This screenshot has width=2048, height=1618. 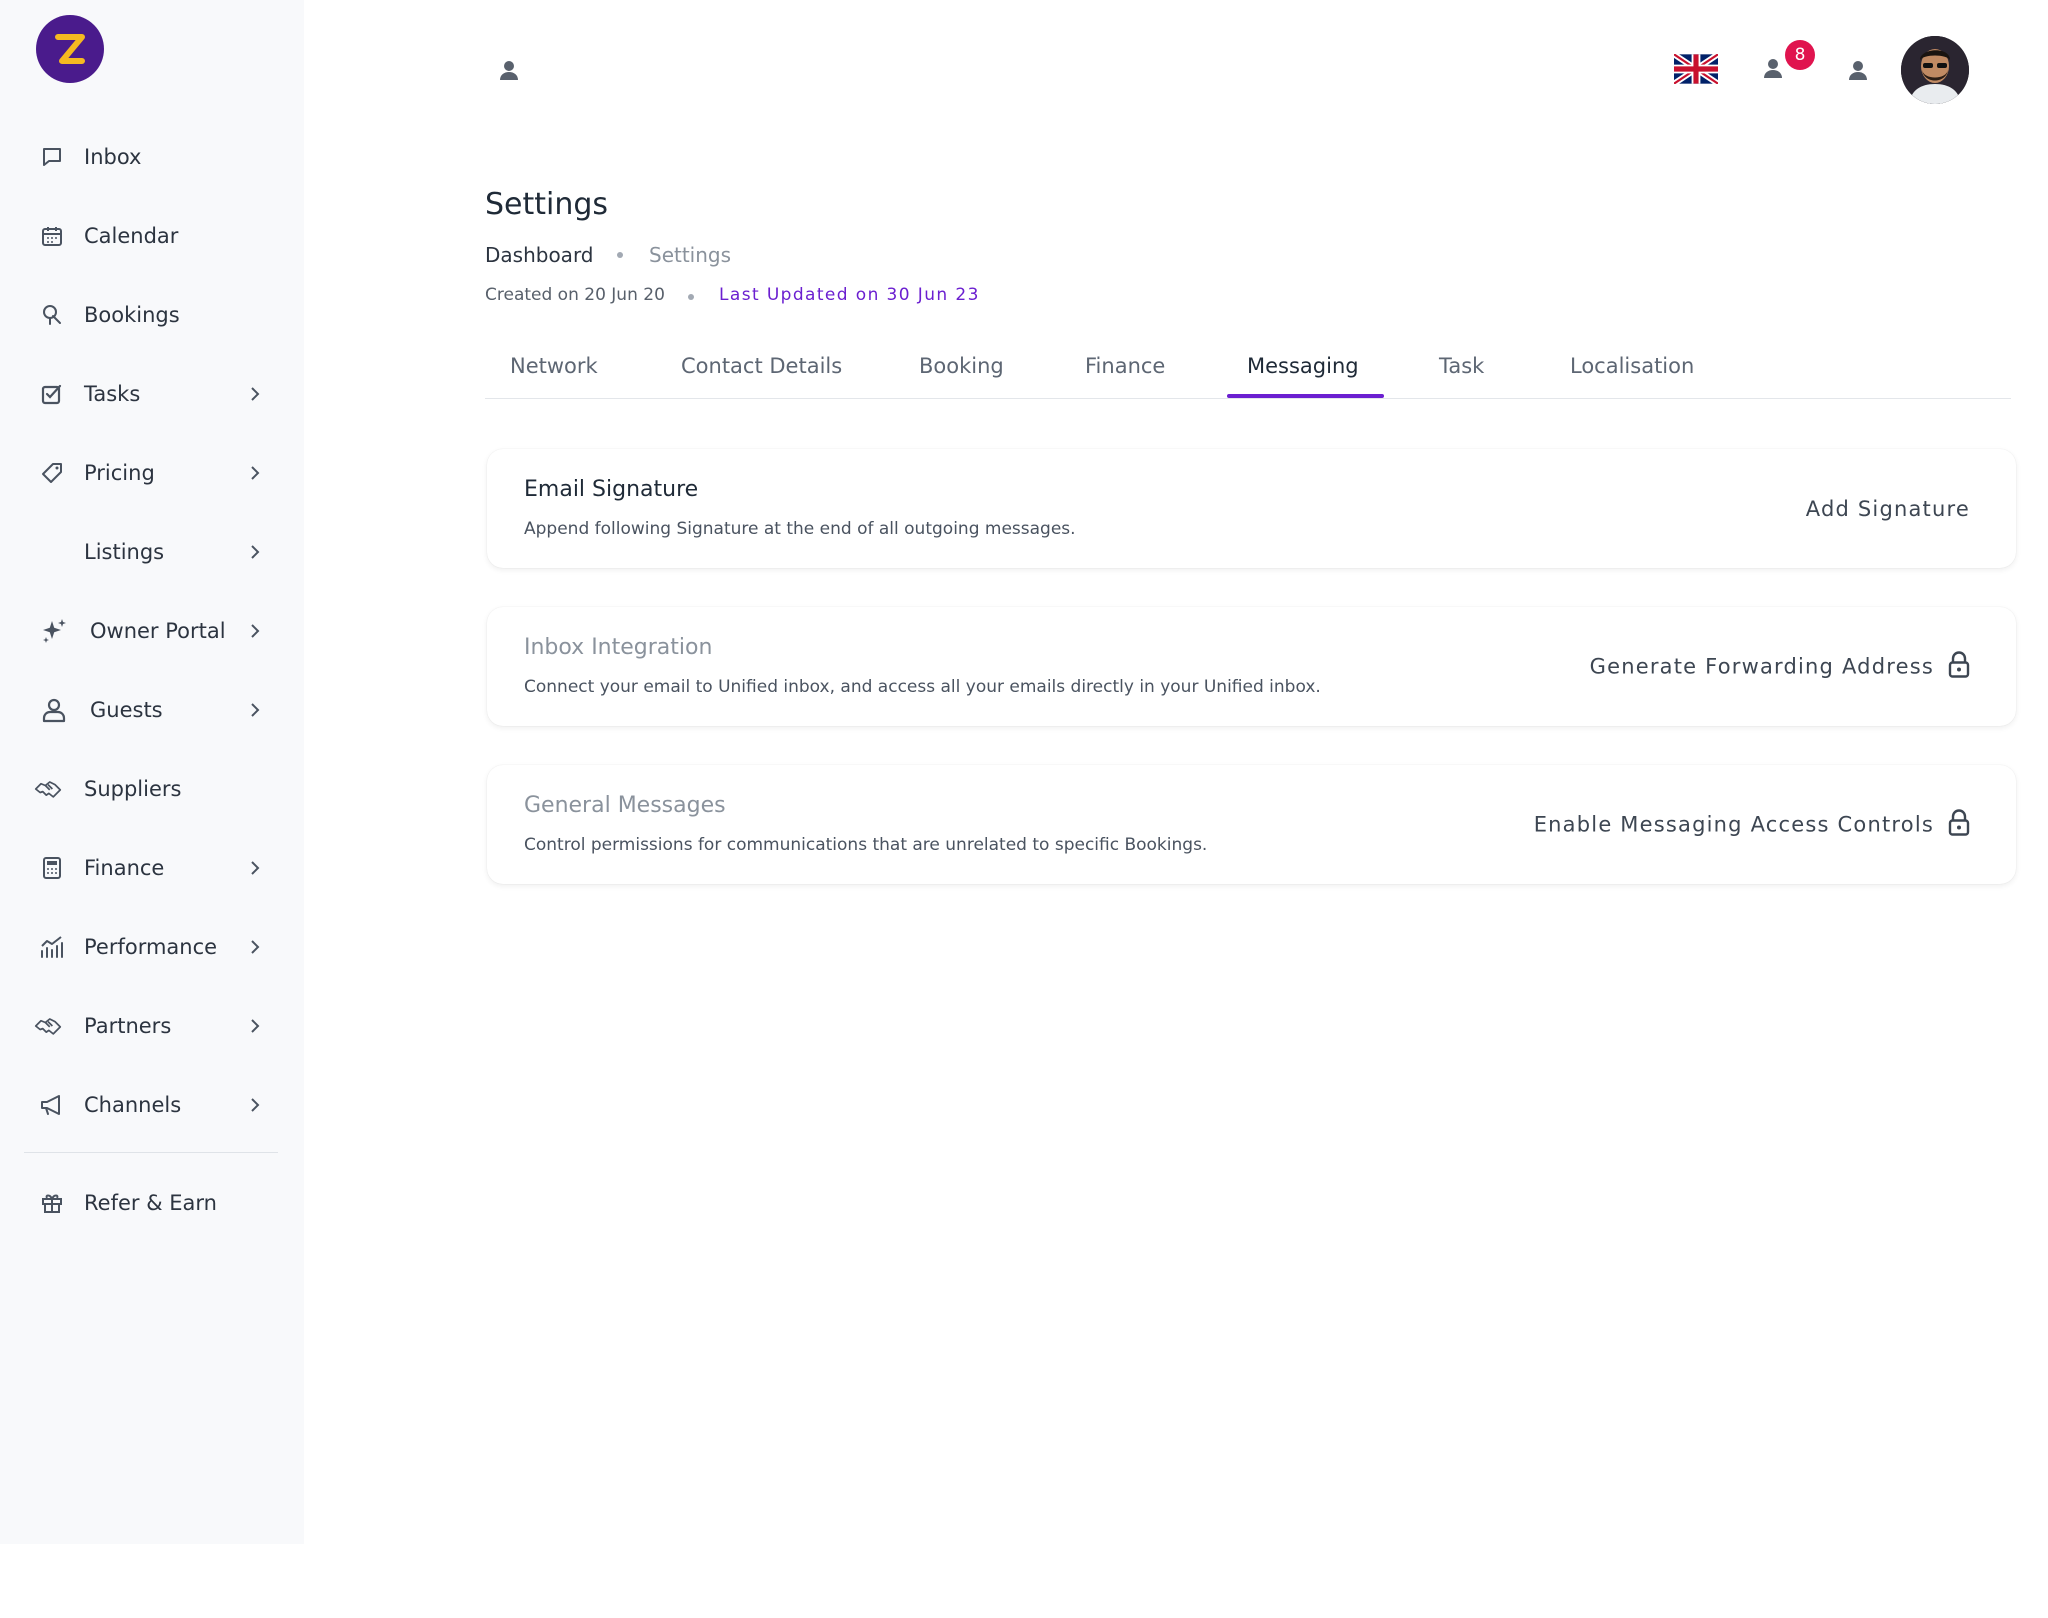 What do you see at coordinates (761, 366) in the screenshot?
I see `tab-contact-details: Contact Details` at bounding box center [761, 366].